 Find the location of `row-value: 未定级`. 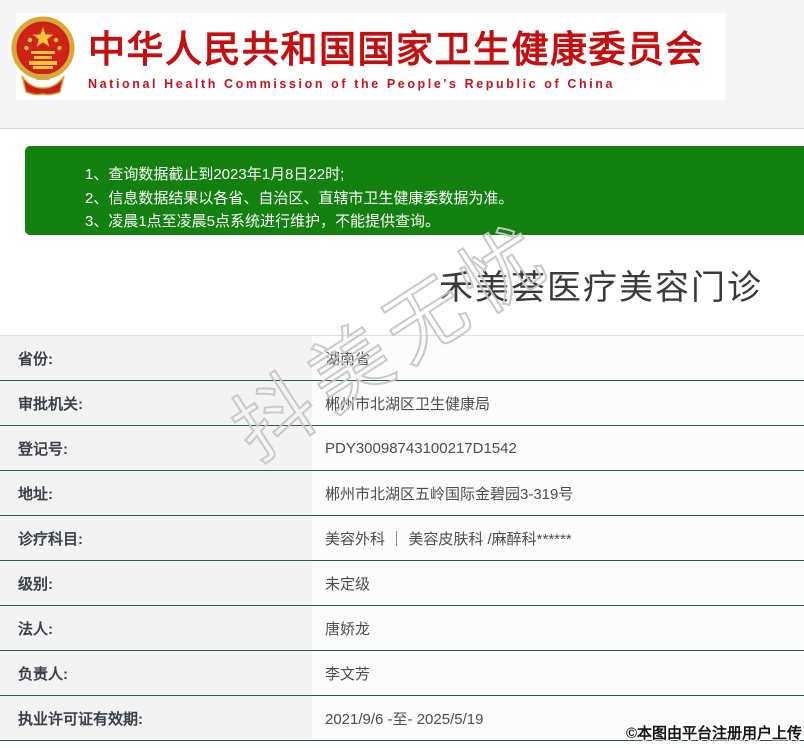

row-value: 未定级 is located at coordinates (558, 583).